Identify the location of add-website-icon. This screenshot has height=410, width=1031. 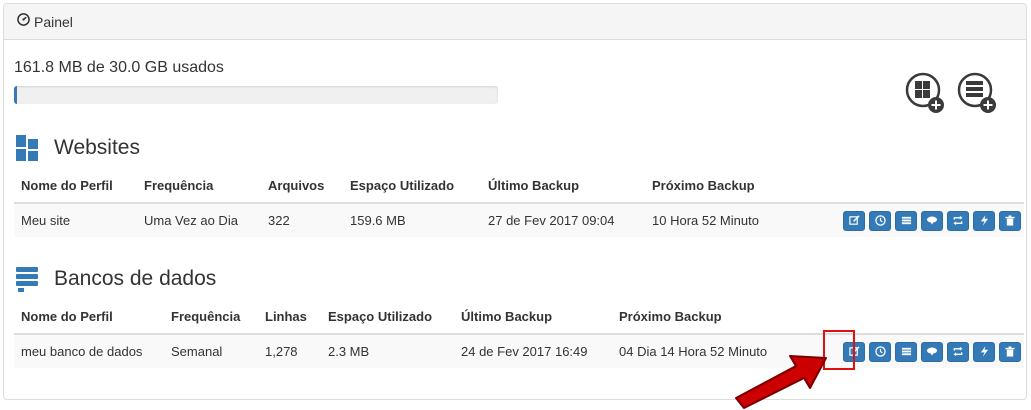
(924, 92).